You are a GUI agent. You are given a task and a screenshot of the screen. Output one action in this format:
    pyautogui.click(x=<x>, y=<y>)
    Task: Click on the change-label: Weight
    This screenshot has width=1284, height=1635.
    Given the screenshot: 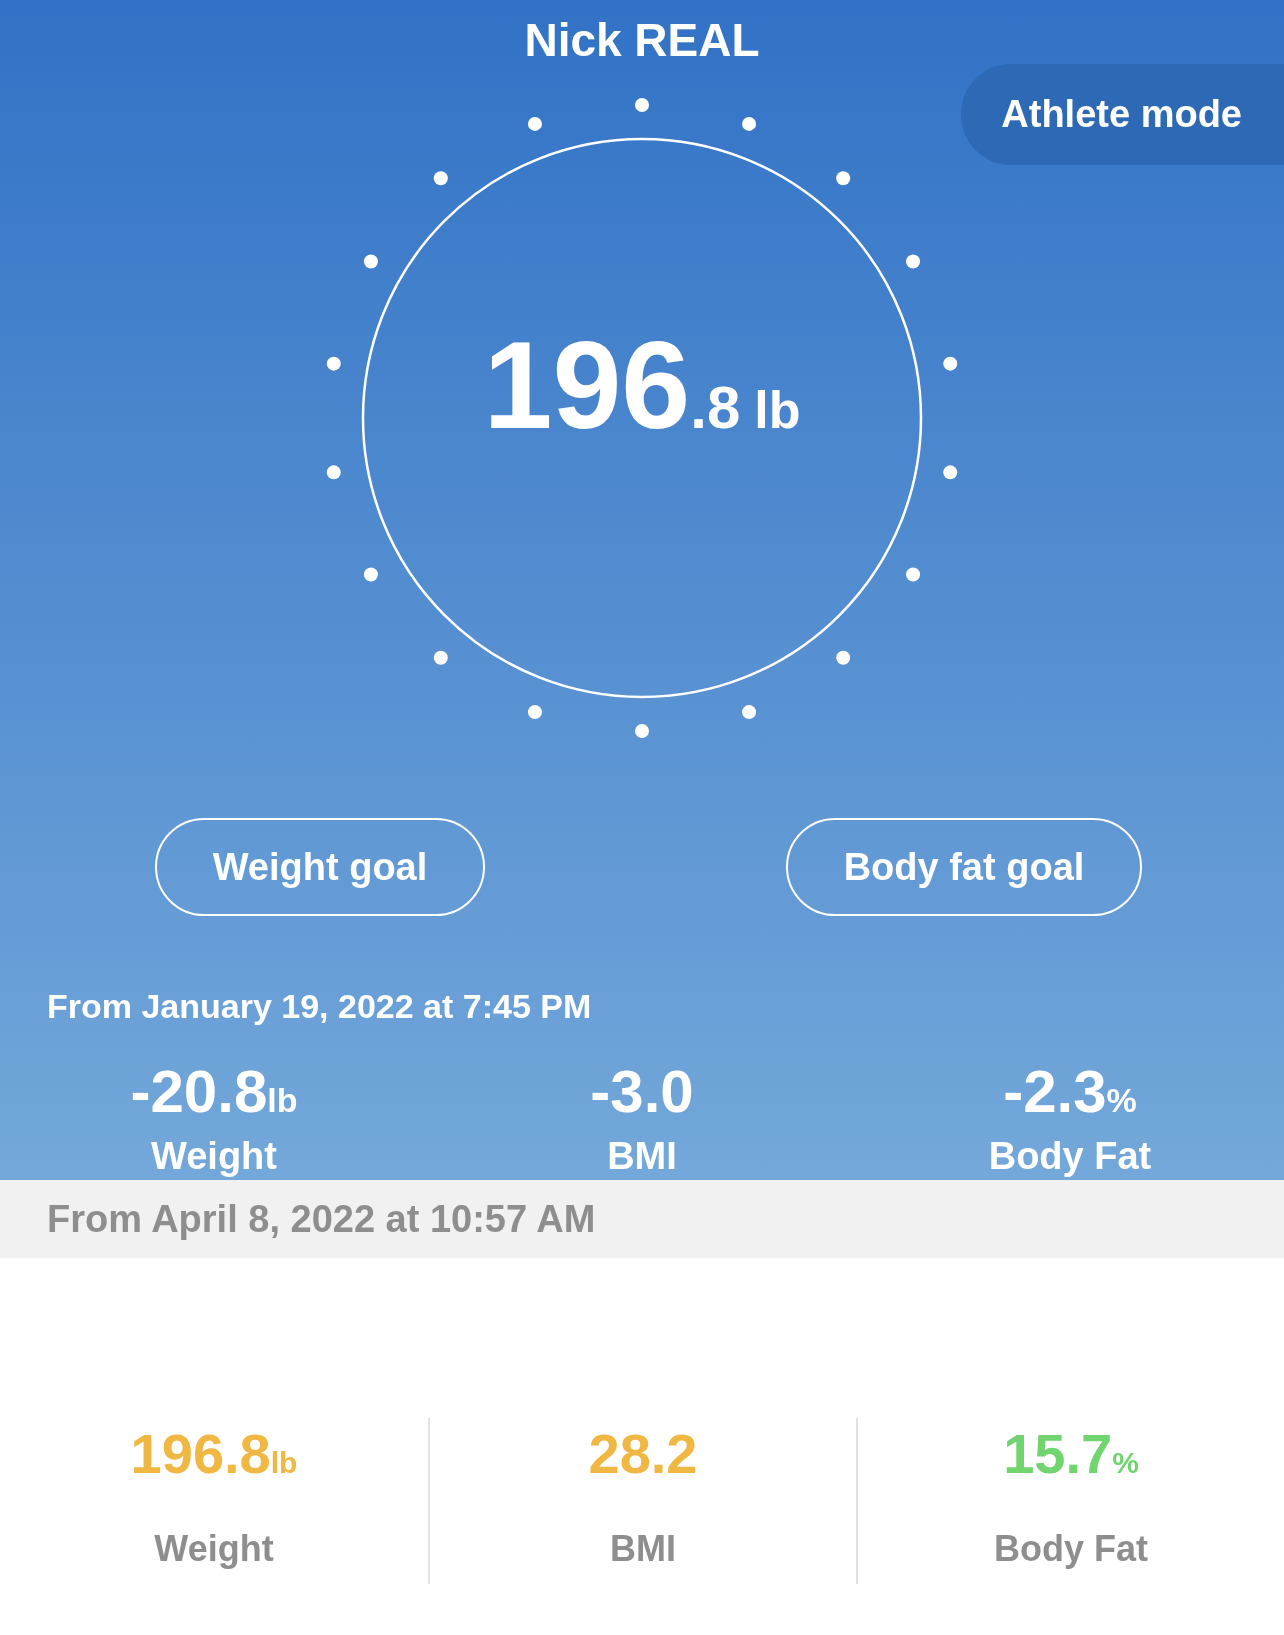 What is the action you would take?
    pyautogui.click(x=214, y=1156)
    